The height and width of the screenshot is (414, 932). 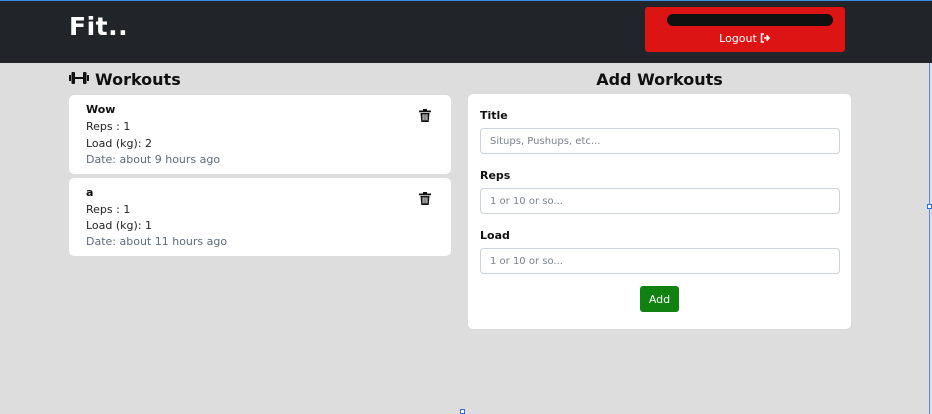 I want to click on add-workouts-heading: Add Workouts, so click(x=659, y=79).